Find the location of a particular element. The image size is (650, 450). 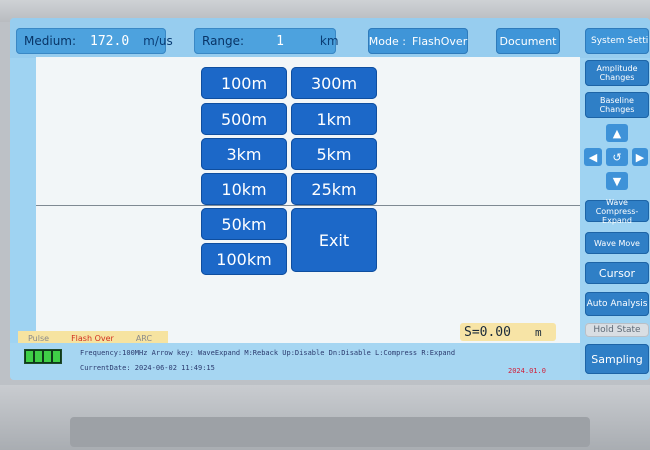

range-5km-button: 5km is located at coordinates (334, 154).